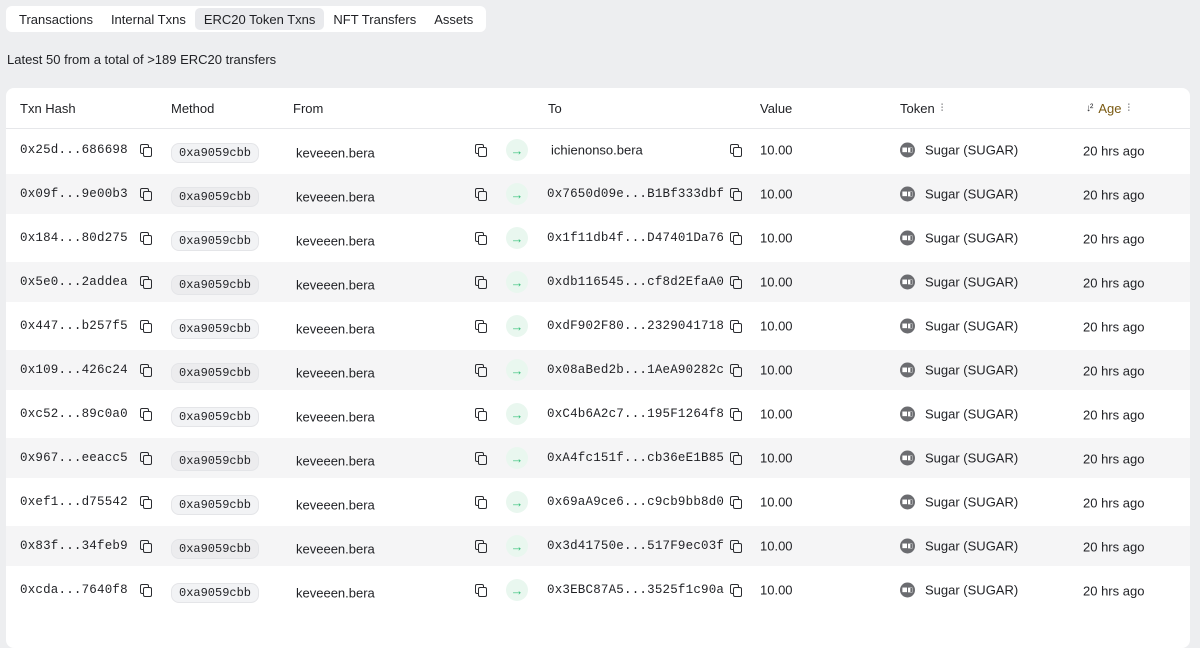  What do you see at coordinates (74, 502) in the screenshot?
I see `txn-hash-link: 0xef1...d75542` at bounding box center [74, 502].